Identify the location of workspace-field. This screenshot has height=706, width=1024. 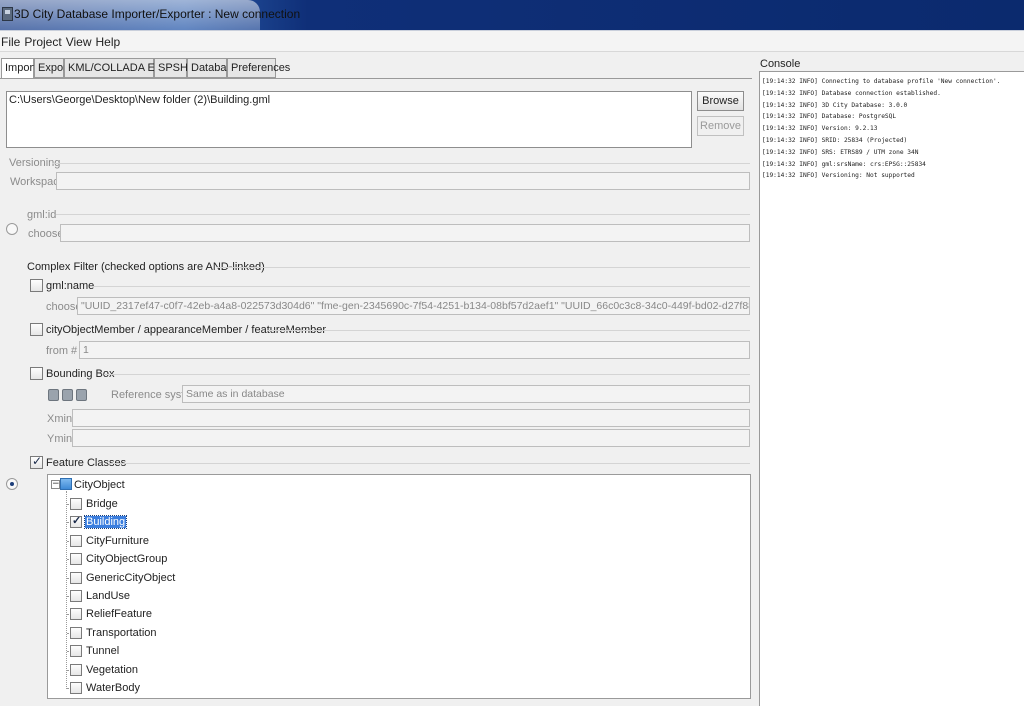
(403, 181).